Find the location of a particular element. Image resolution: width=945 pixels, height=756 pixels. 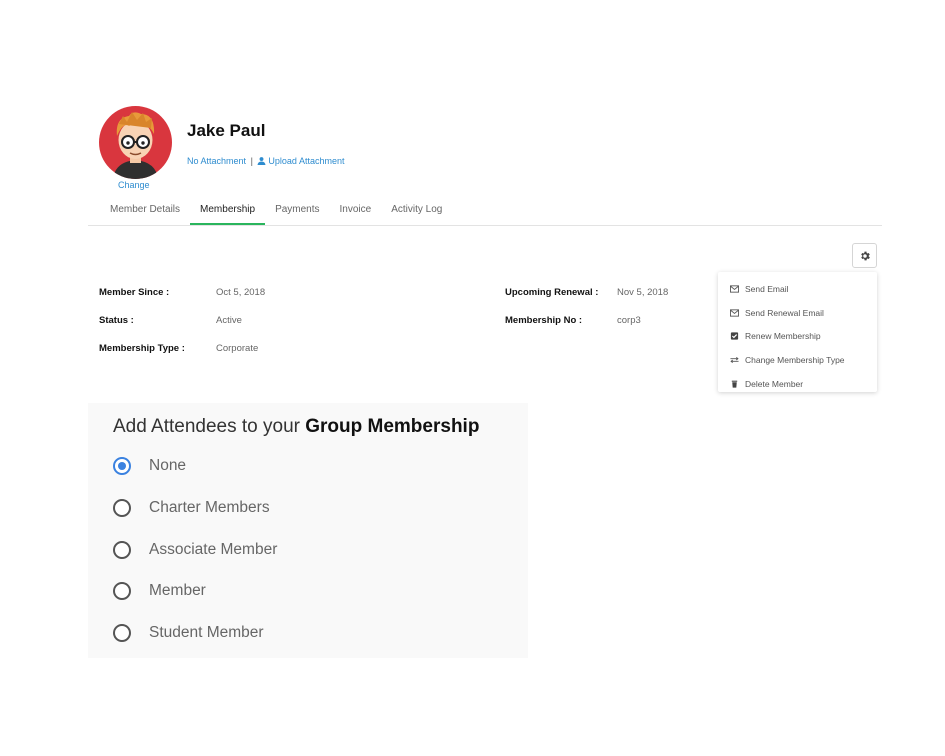

tab-membership: Membership is located at coordinates (228, 214).